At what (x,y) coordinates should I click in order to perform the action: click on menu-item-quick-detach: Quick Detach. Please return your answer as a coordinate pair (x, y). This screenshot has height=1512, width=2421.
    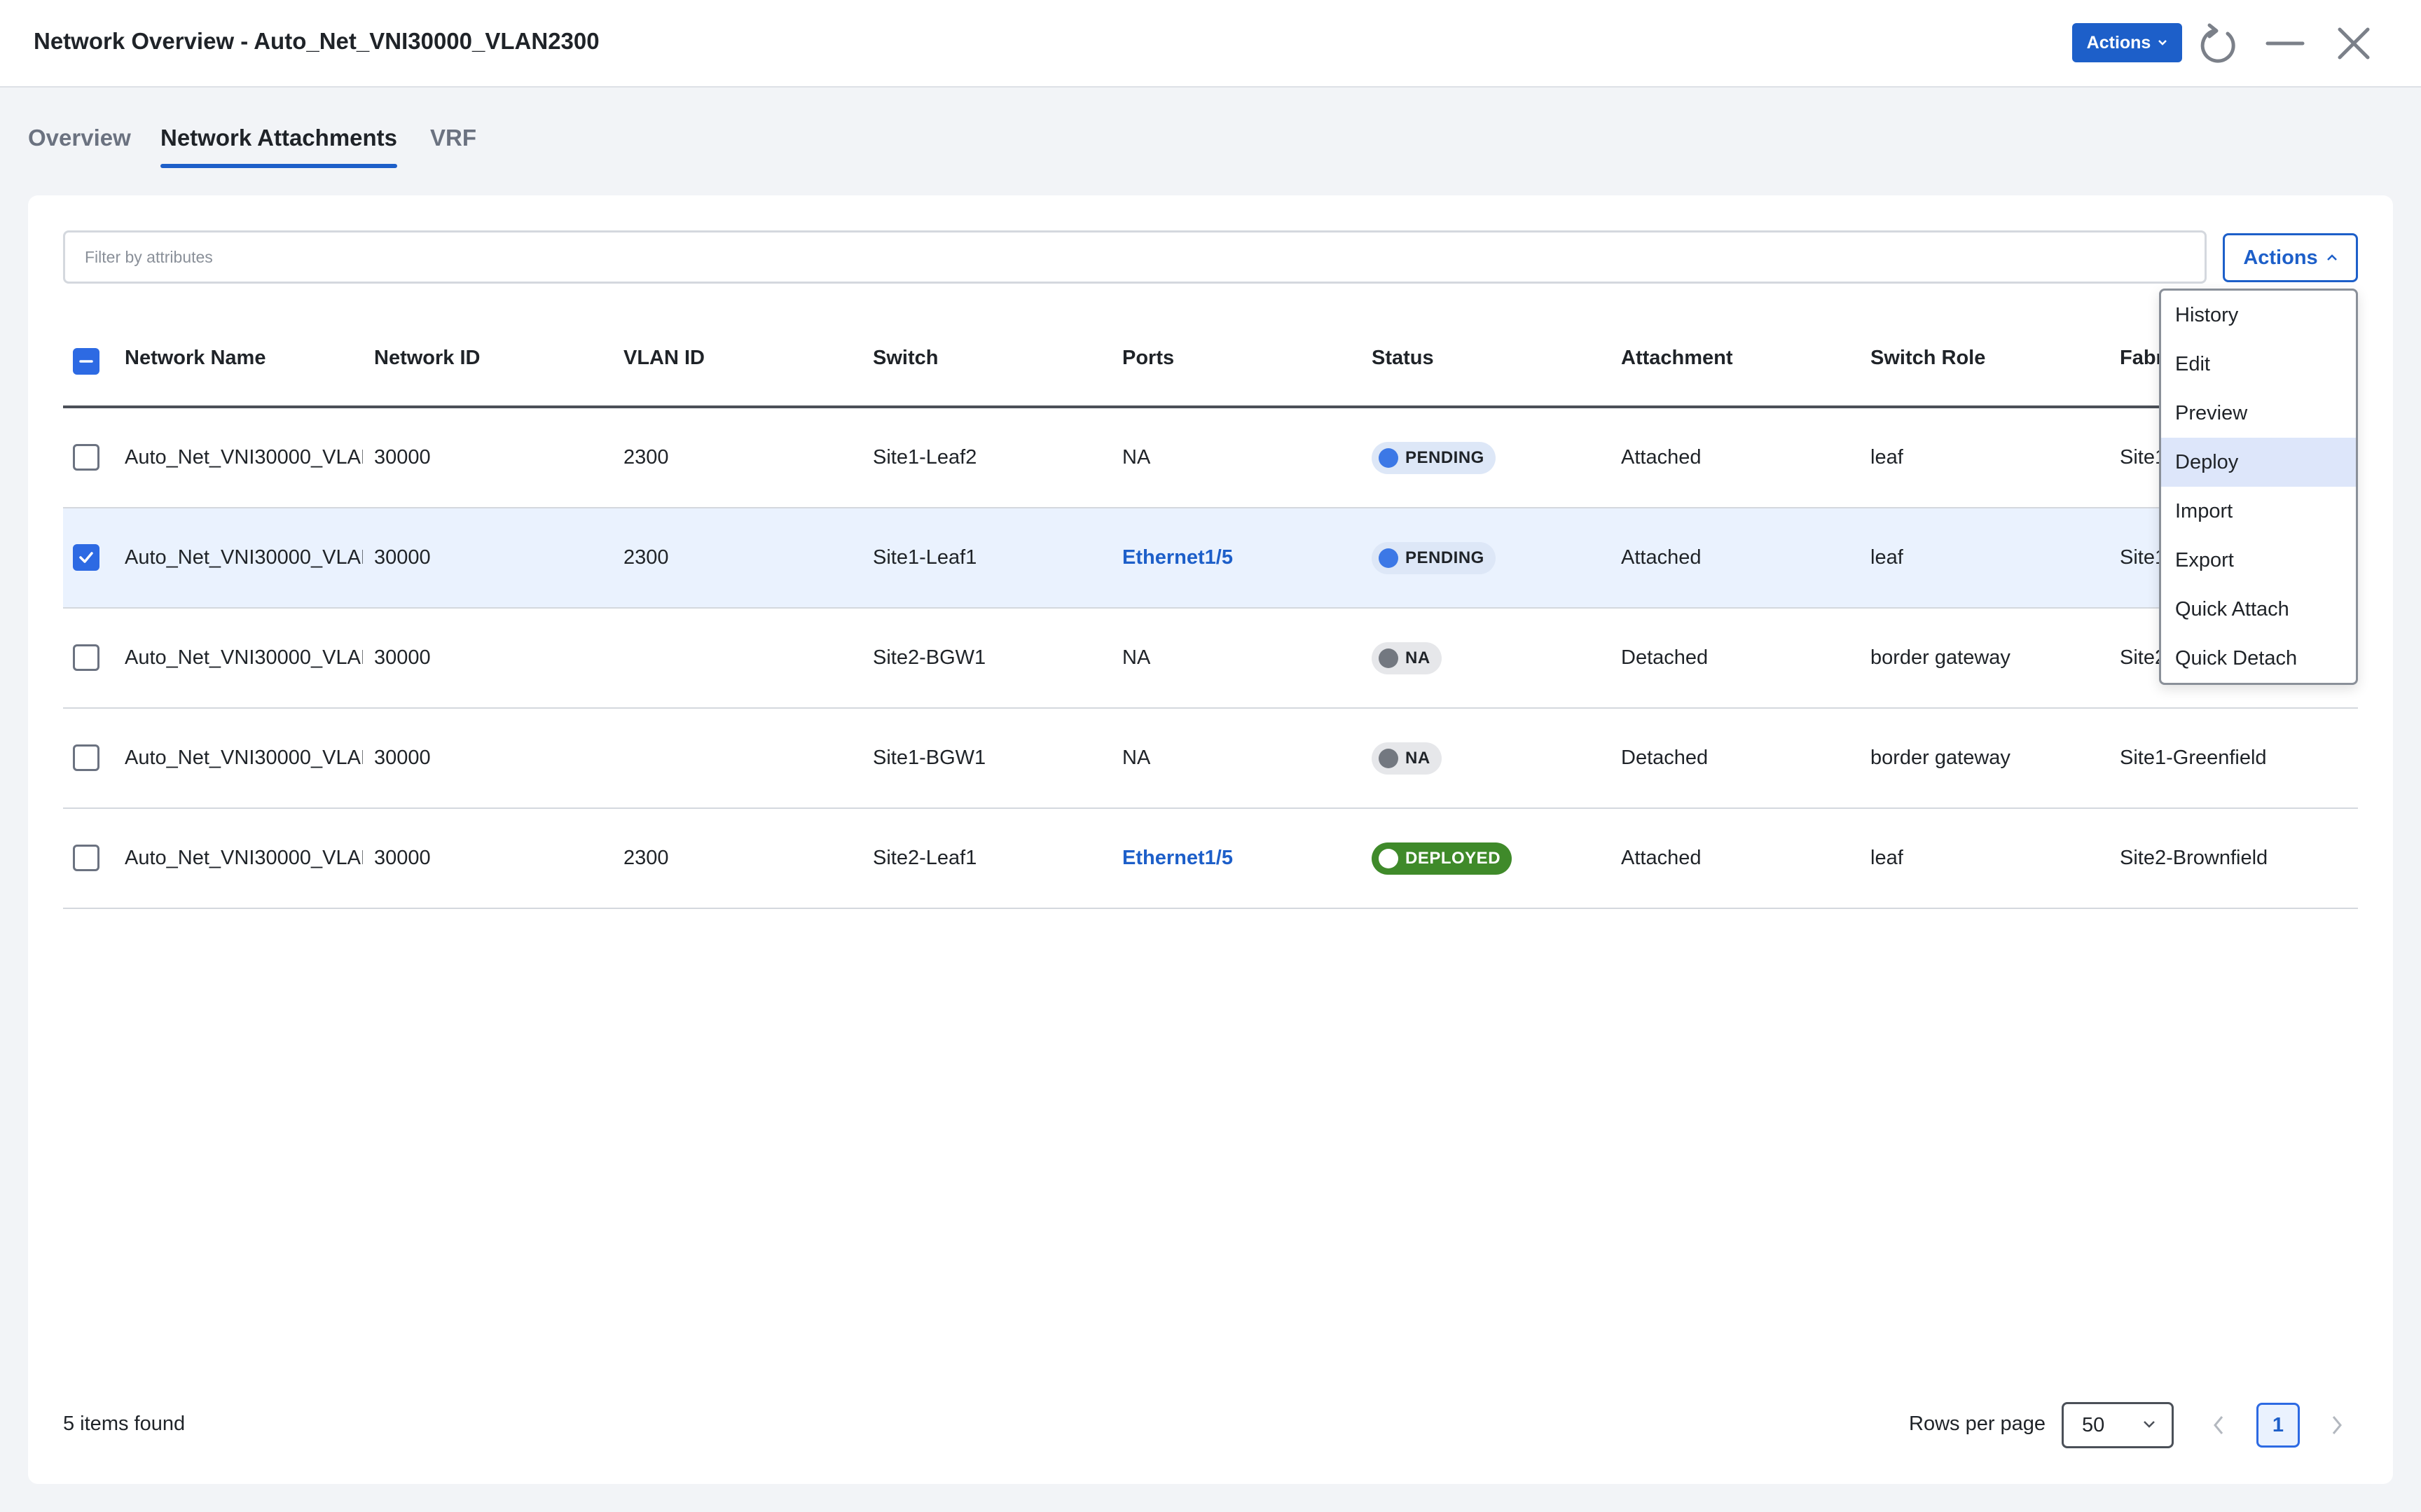
    Looking at the image, I should click on (2258, 658).